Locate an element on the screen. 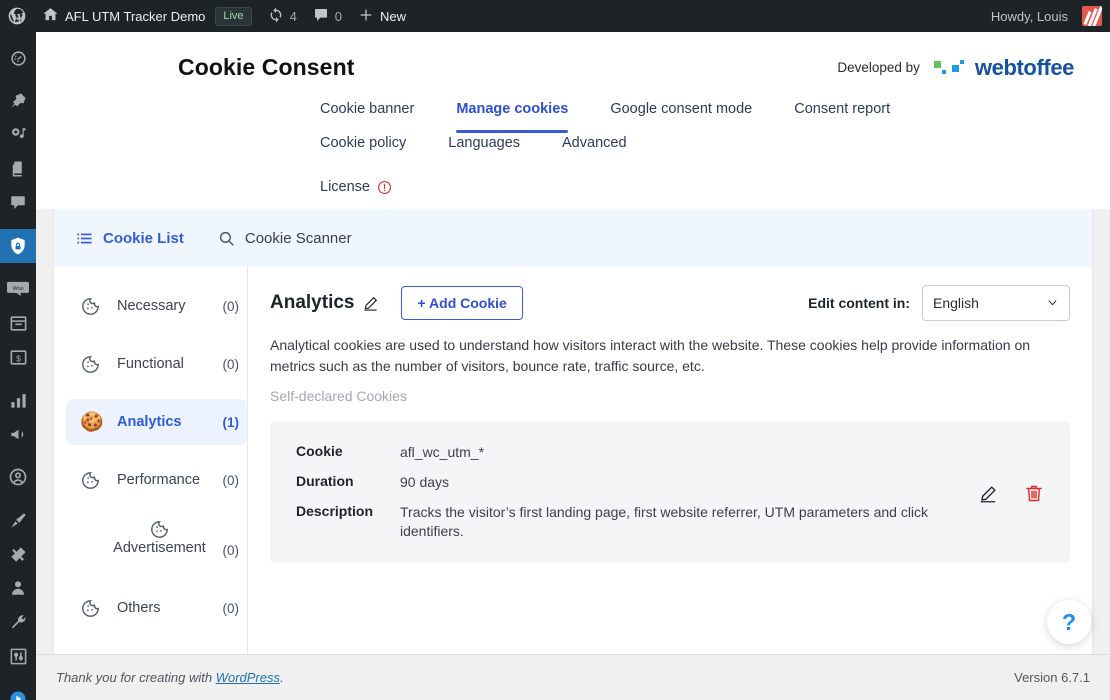 The height and width of the screenshot is (700, 1110). webtoffee-logo: webtoffee is located at coordinates (1003, 67).